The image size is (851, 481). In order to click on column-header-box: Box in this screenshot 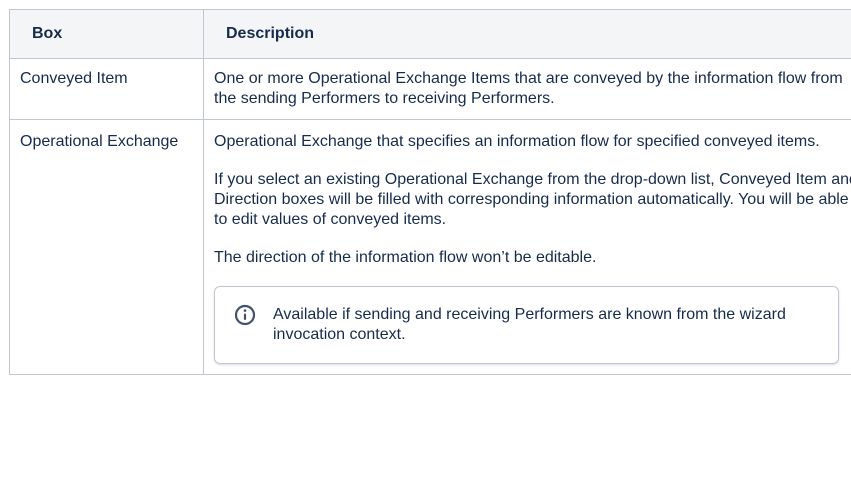, I will do `click(106, 34)`.